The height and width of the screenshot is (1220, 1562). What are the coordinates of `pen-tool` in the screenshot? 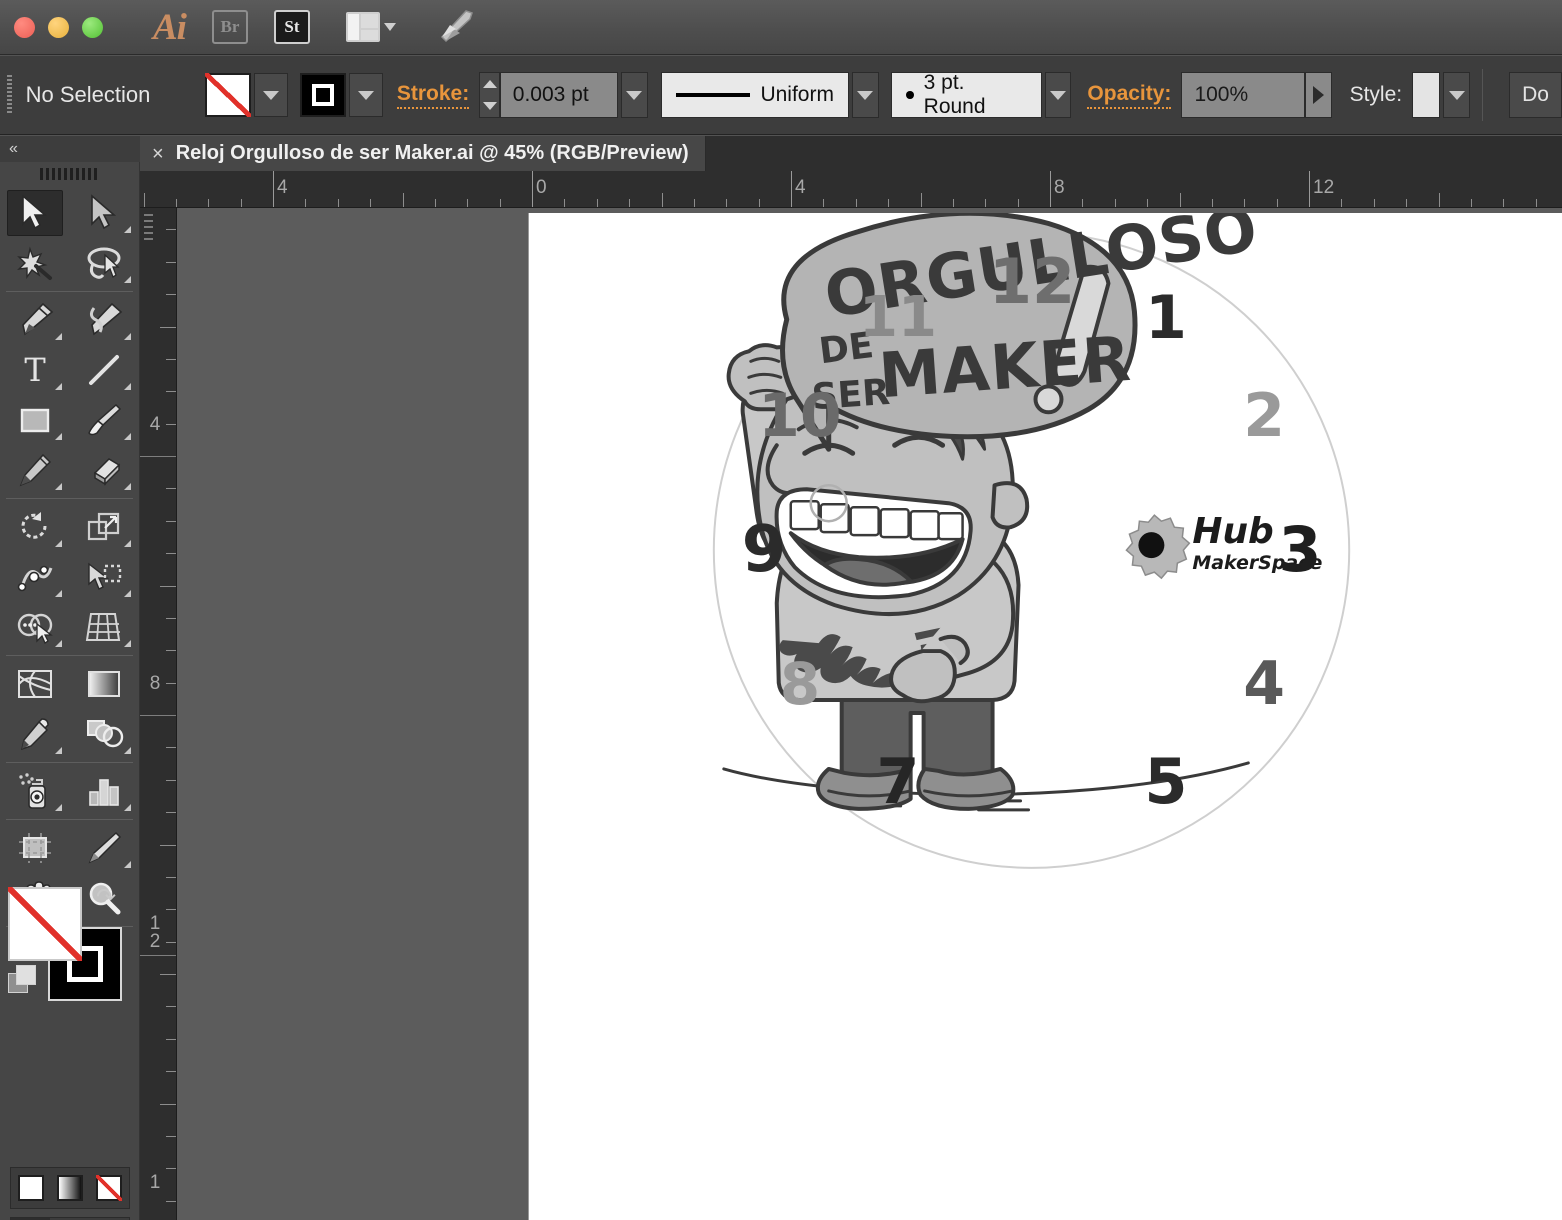 It's located at (35, 320).